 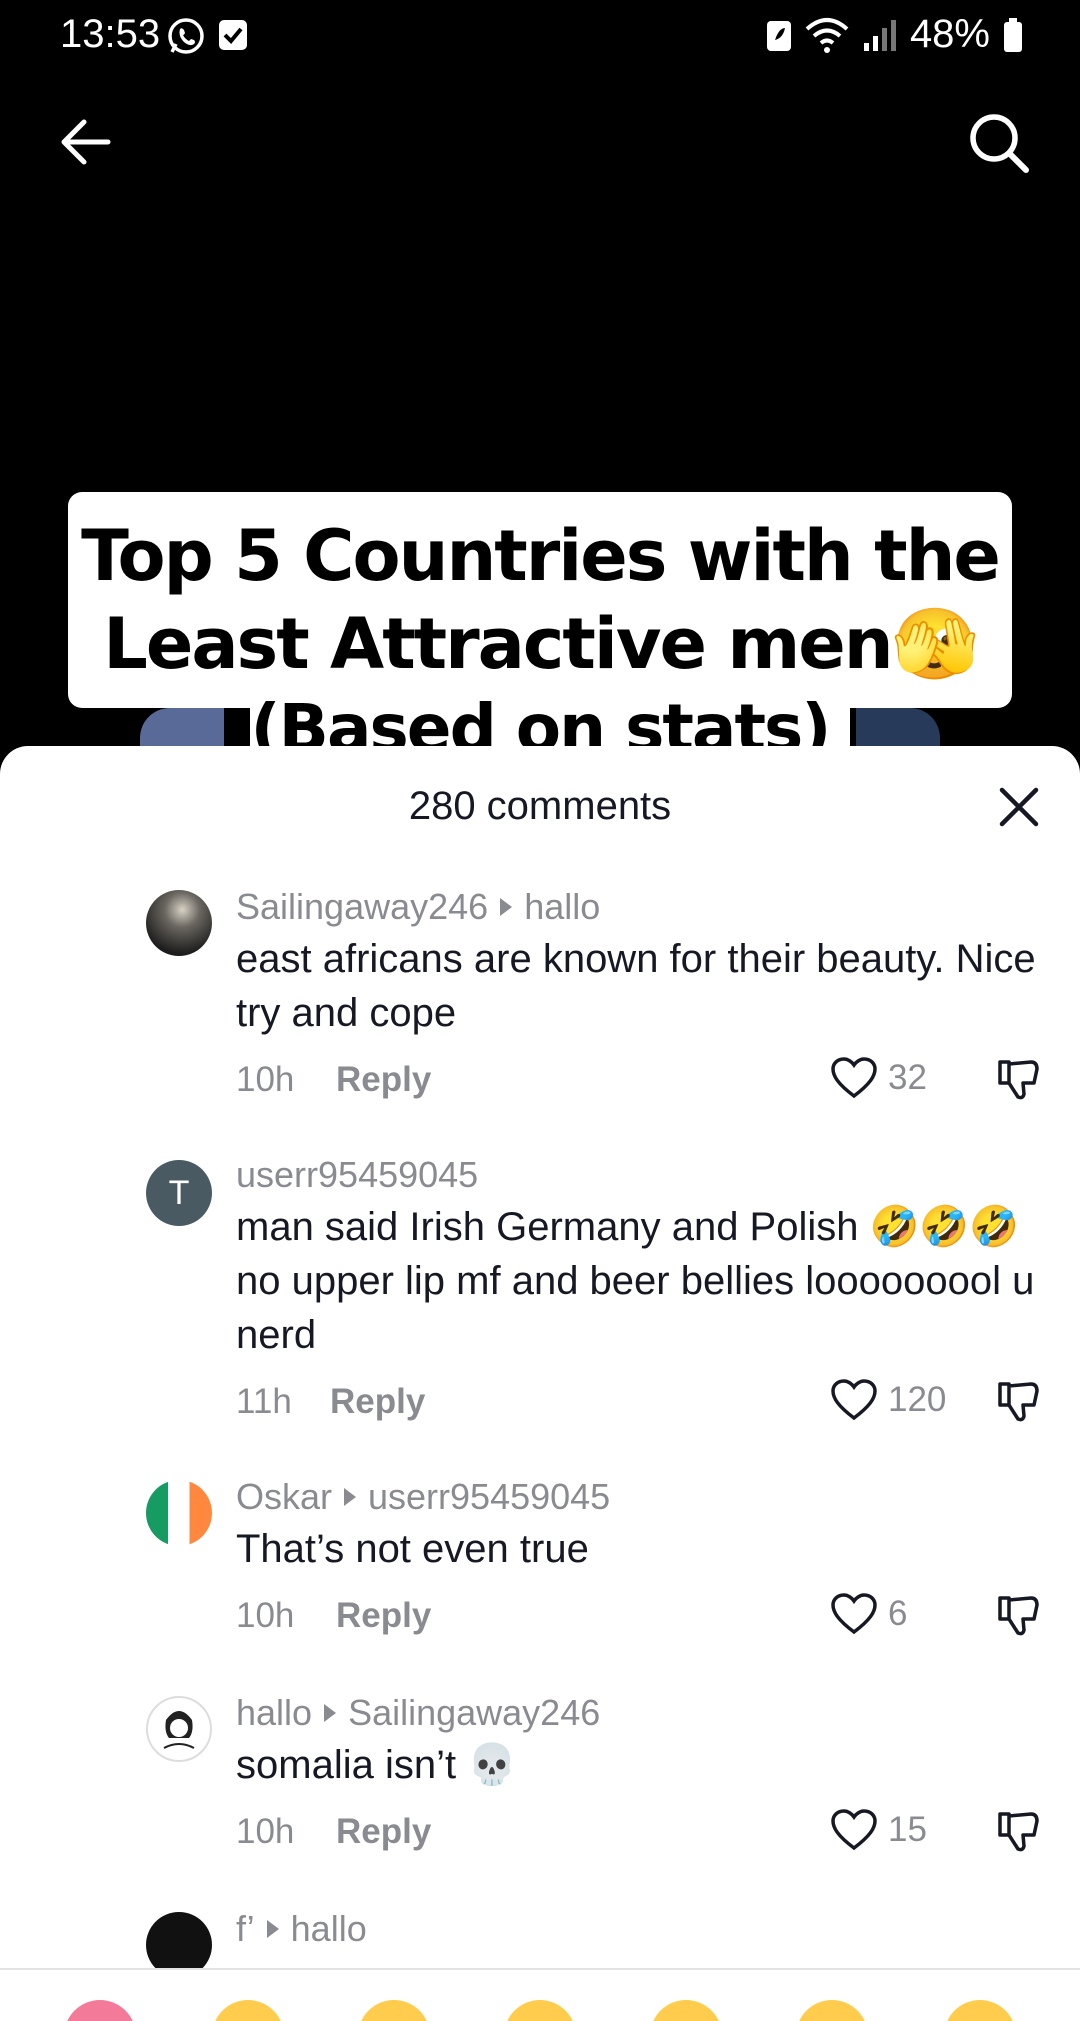 What do you see at coordinates (362, 907) in the screenshot?
I see `comment-username: Sailingaway246` at bounding box center [362, 907].